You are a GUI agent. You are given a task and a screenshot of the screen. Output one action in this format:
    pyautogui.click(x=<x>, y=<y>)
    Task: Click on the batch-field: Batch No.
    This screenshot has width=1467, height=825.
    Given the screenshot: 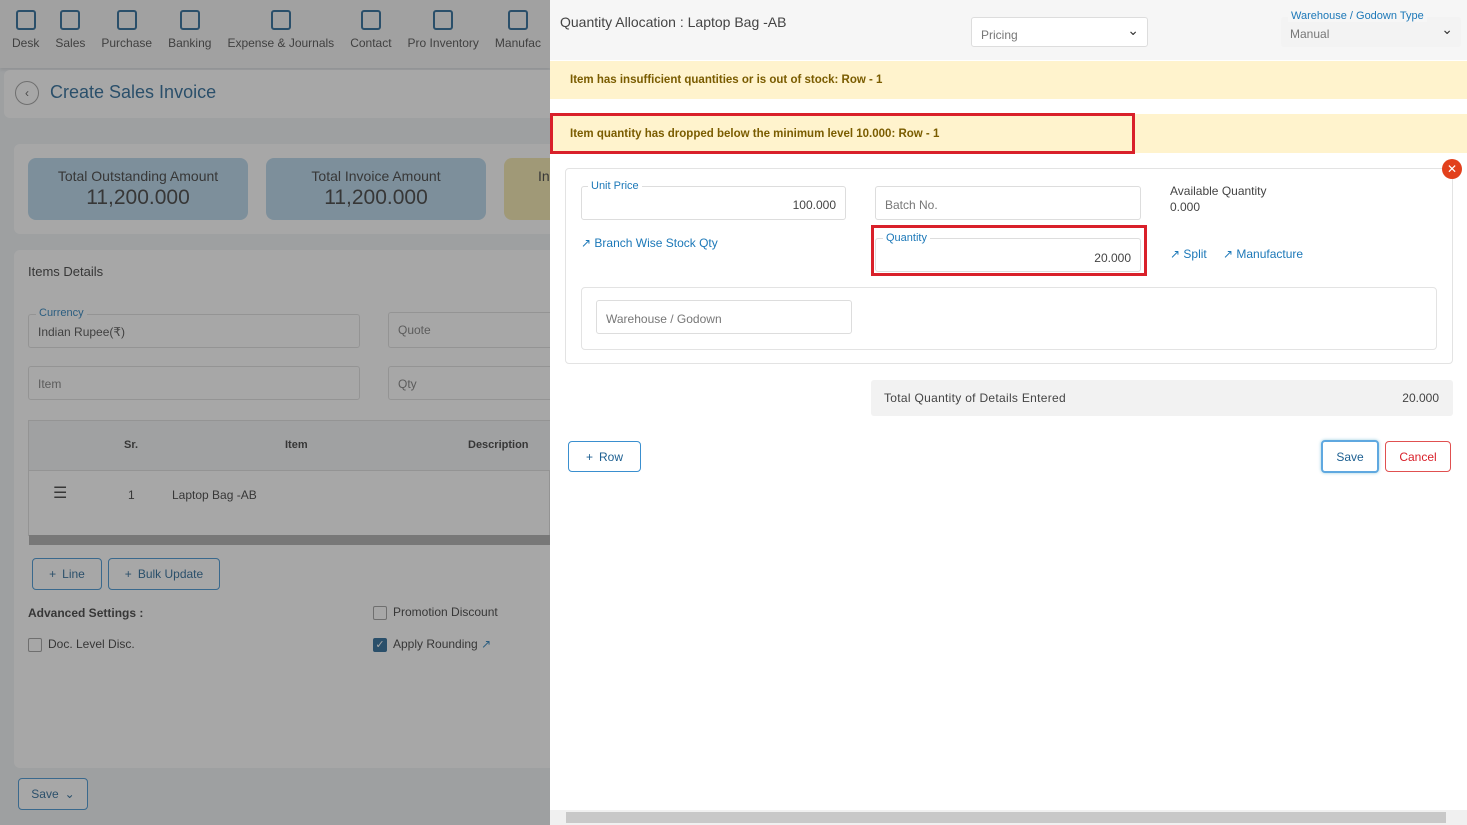 What is the action you would take?
    pyautogui.click(x=1008, y=203)
    